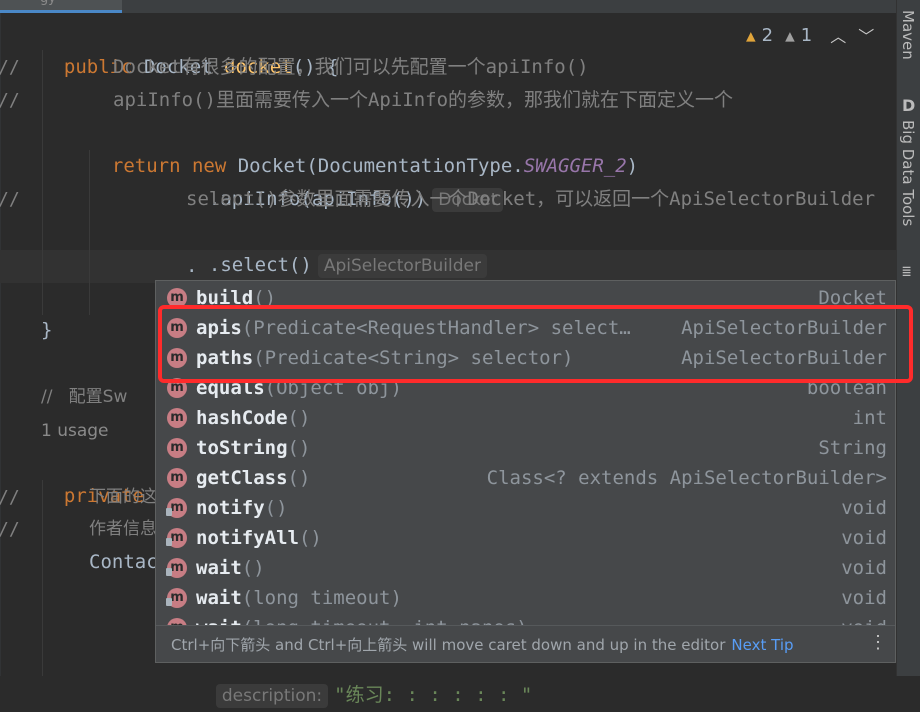 This screenshot has width=920, height=712. Describe the element at coordinates (247, 538) in the screenshot. I see `completion-item-name: notifyAll` at that location.